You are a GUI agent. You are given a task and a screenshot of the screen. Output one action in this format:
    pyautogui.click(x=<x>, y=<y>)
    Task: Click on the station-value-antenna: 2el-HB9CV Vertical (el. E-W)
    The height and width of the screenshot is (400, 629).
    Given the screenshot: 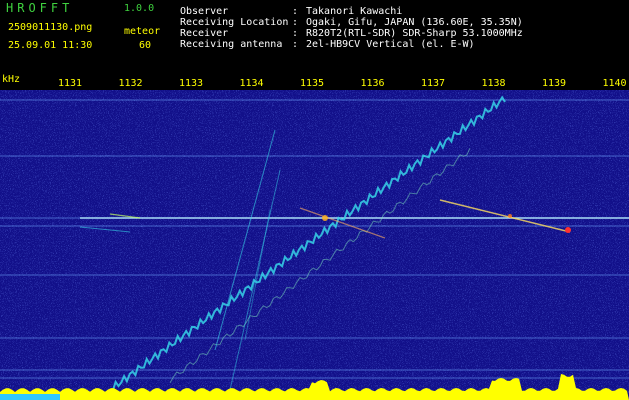 What is the action you would take?
    pyautogui.click(x=390, y=44)
    